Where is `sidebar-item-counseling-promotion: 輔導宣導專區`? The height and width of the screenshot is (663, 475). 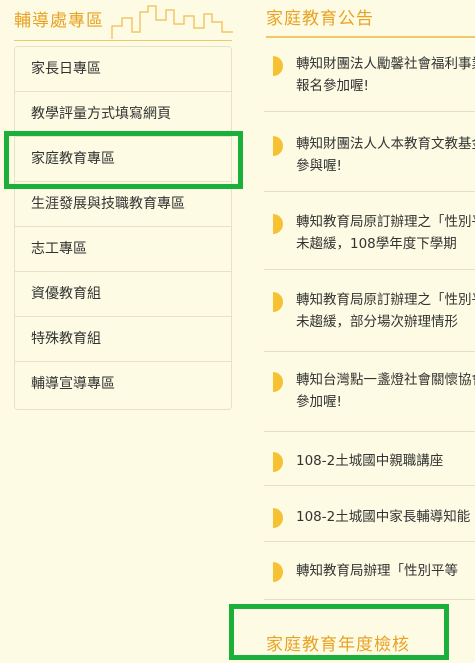 sidebar-item-counseling-promotion: 輔導宣導專區 is located at coordinates (123, 384).